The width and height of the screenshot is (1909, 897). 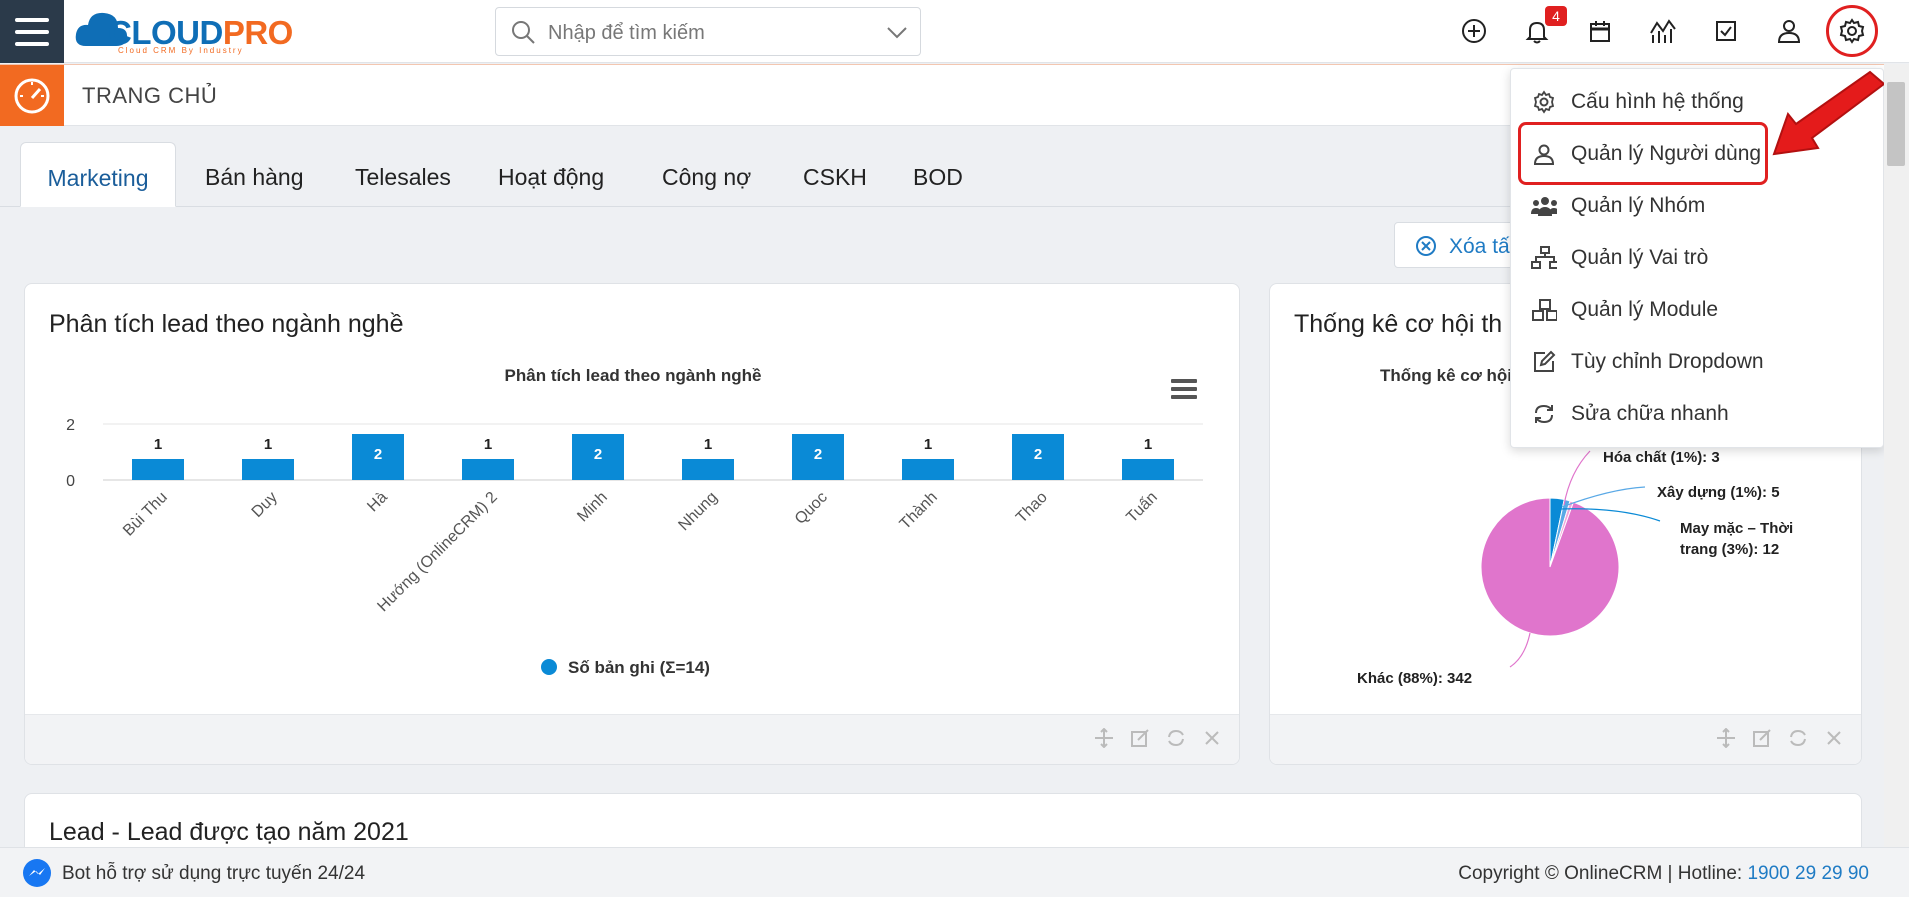 I want to click on clear-all-label: Xóa tấ, so click(x=1479, y=246).